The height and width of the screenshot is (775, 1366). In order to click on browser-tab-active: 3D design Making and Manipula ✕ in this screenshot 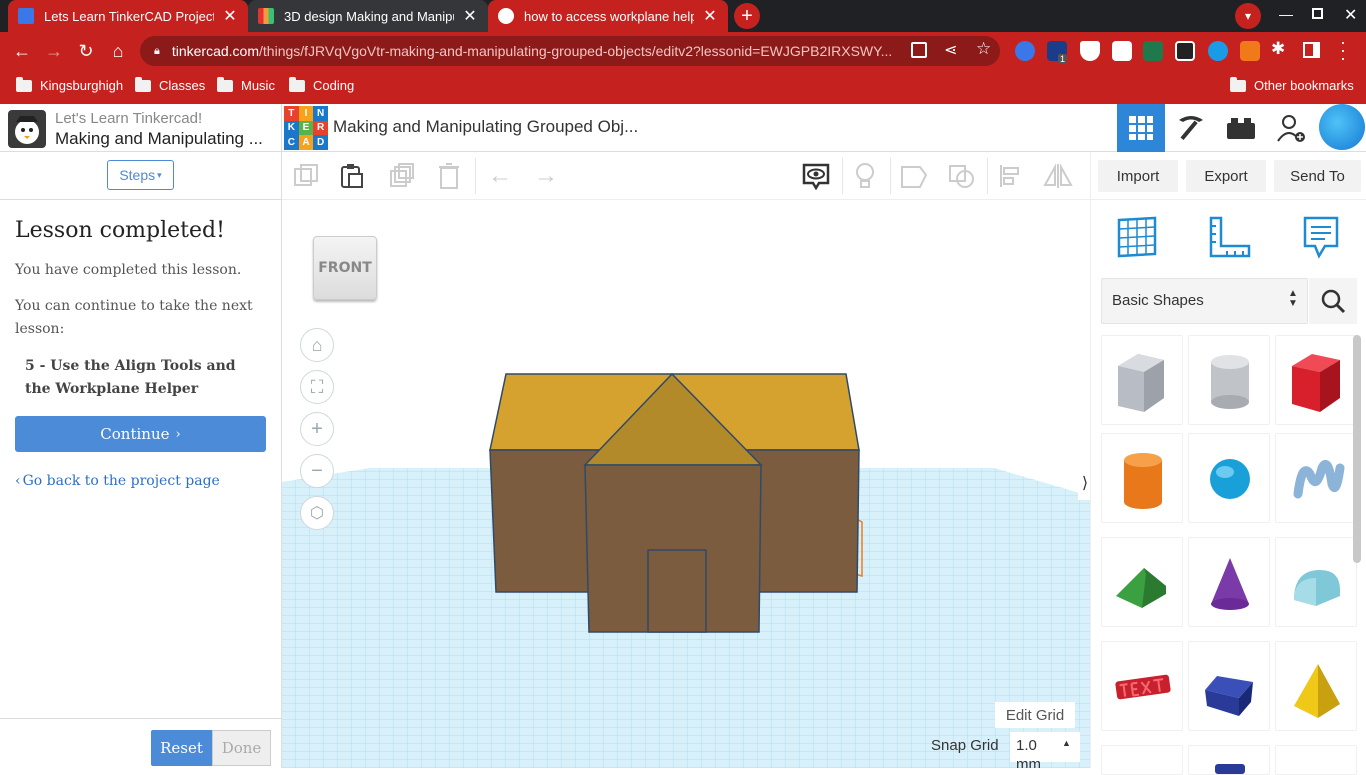, I will do `click(368, 16)`.